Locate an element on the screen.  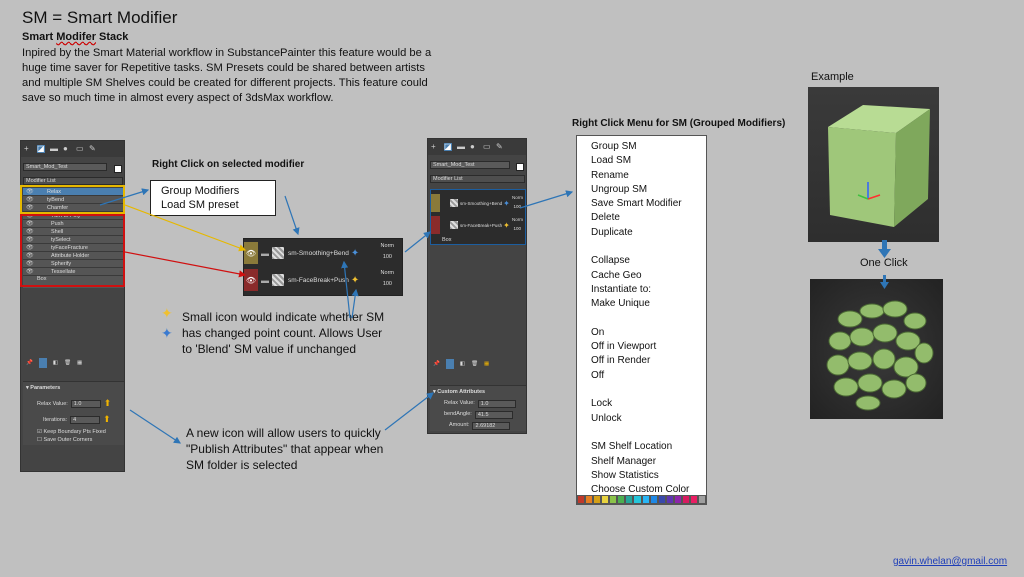
amount-spinner: 2.69182 is located at coordinates (491, 426).